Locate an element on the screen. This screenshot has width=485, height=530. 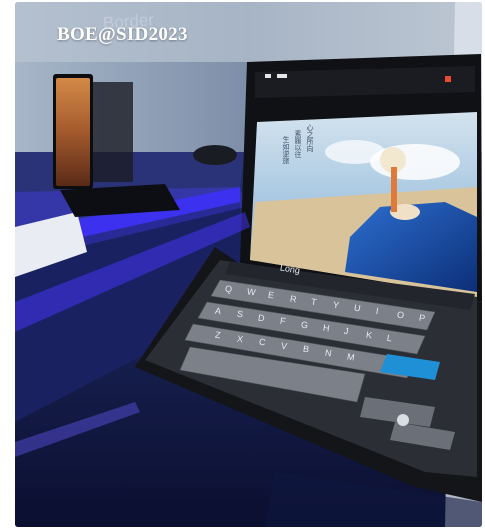
key-d: D is located at coordinates (261, 317).